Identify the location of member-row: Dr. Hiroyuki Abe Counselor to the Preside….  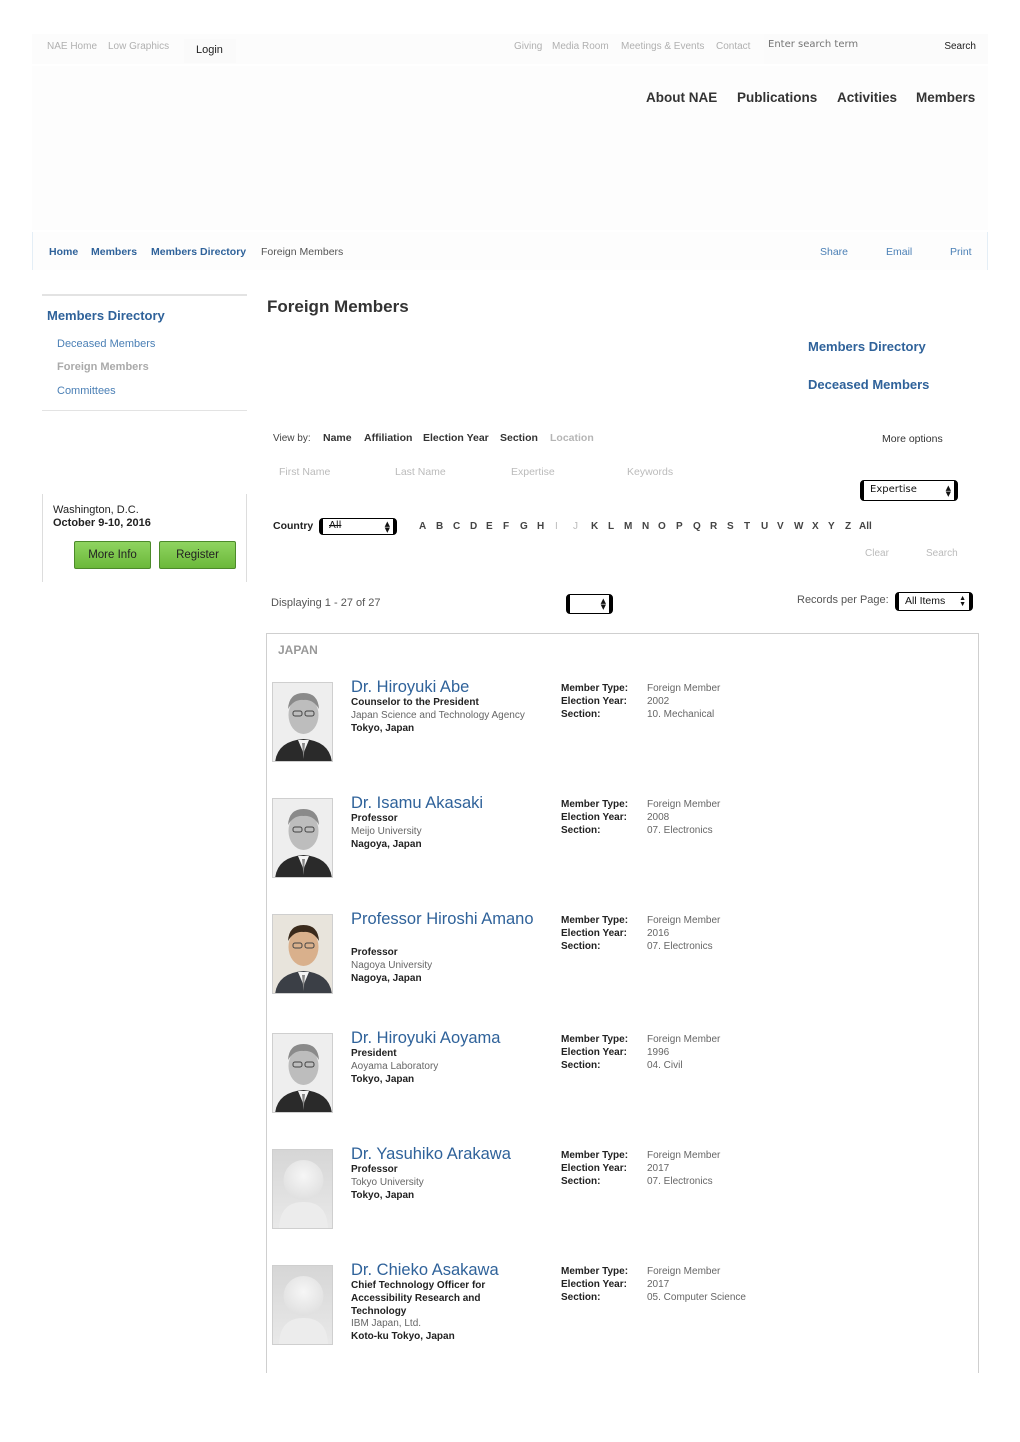
(622, 730).